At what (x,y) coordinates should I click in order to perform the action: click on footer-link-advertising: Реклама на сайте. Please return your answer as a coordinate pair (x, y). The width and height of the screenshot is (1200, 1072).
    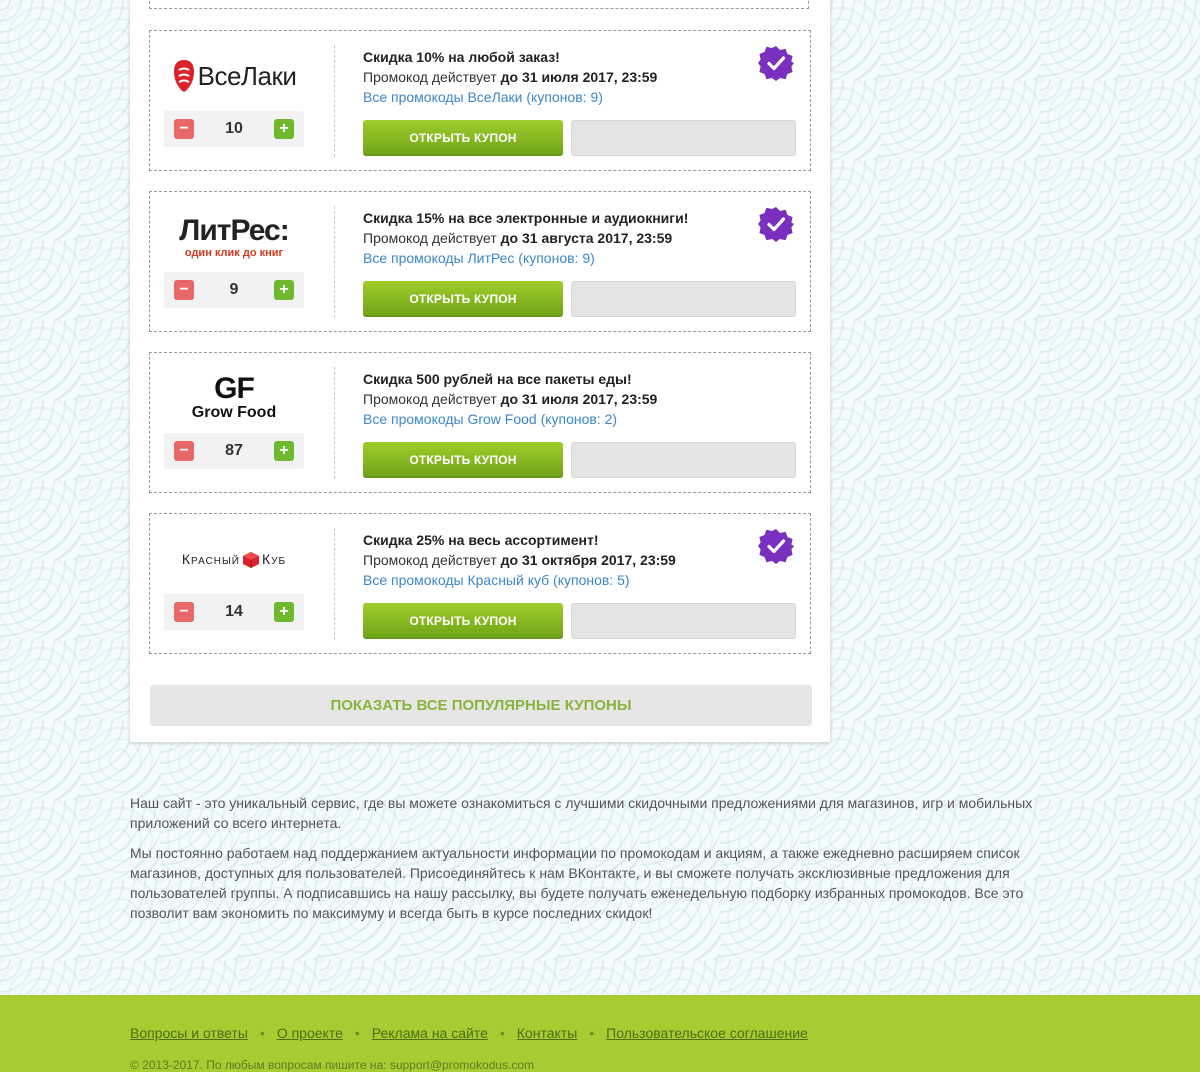
    Looking at the image, I should click on (430, 1033).